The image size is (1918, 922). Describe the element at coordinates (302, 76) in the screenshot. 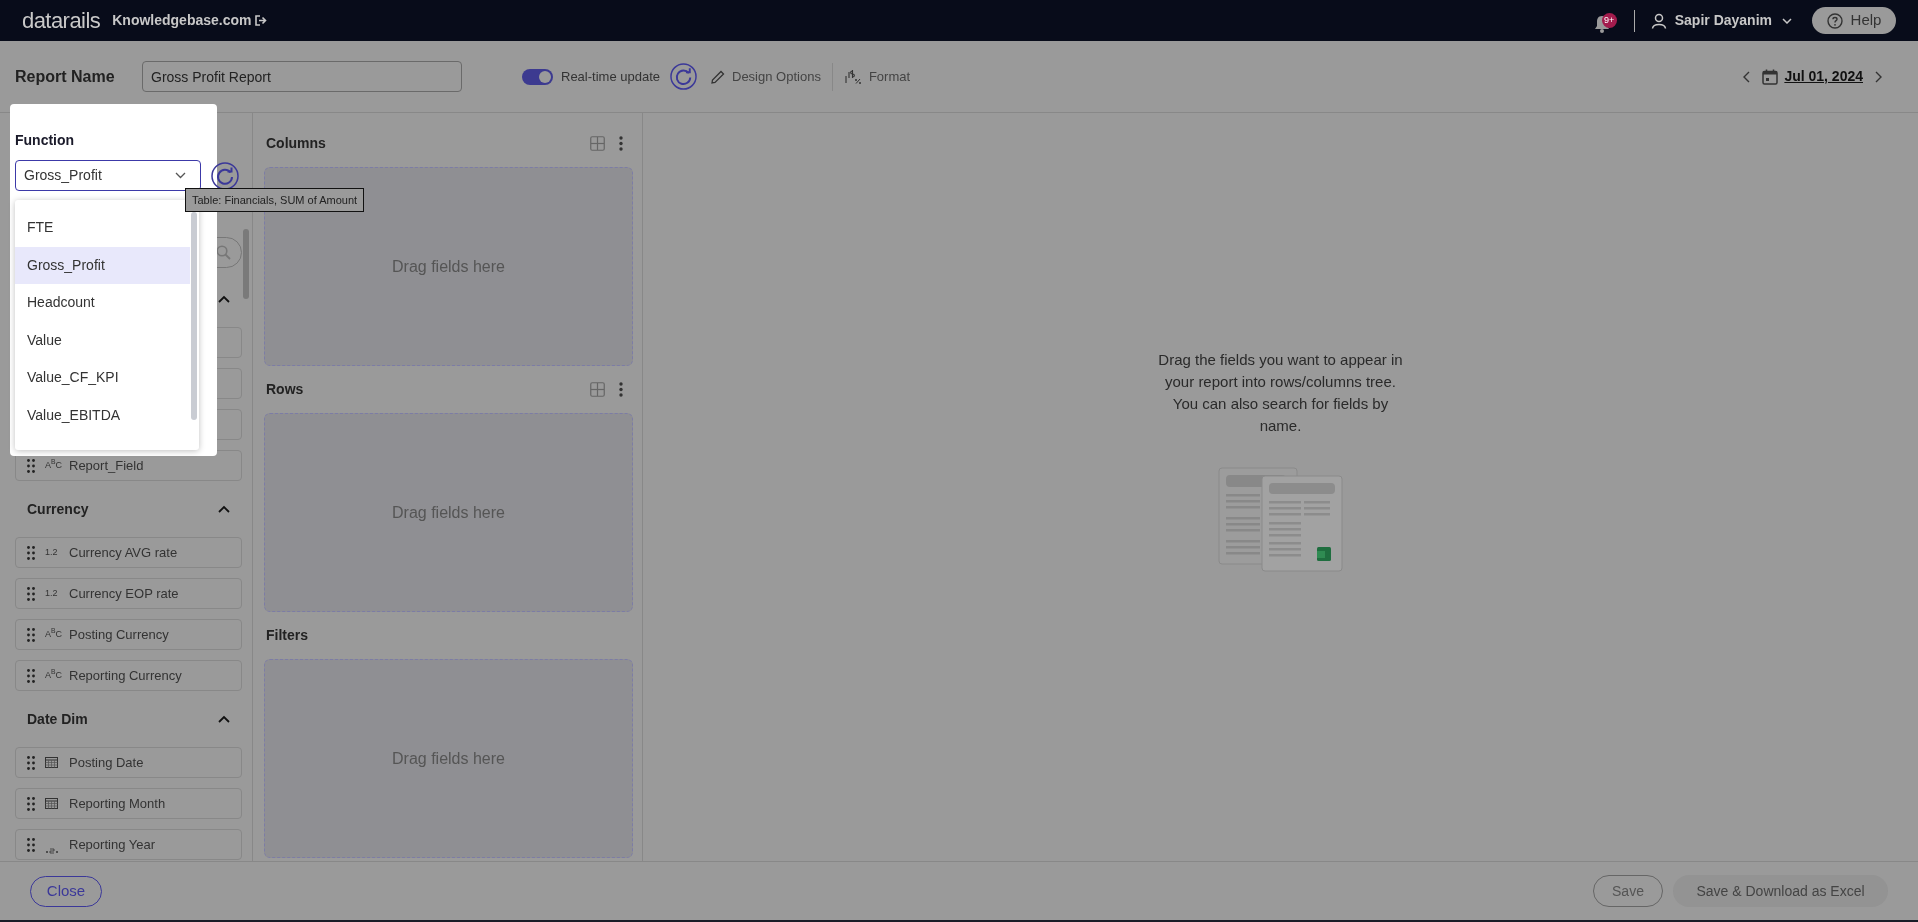

I see `report-name-field: Gross Profit Report` at that location.